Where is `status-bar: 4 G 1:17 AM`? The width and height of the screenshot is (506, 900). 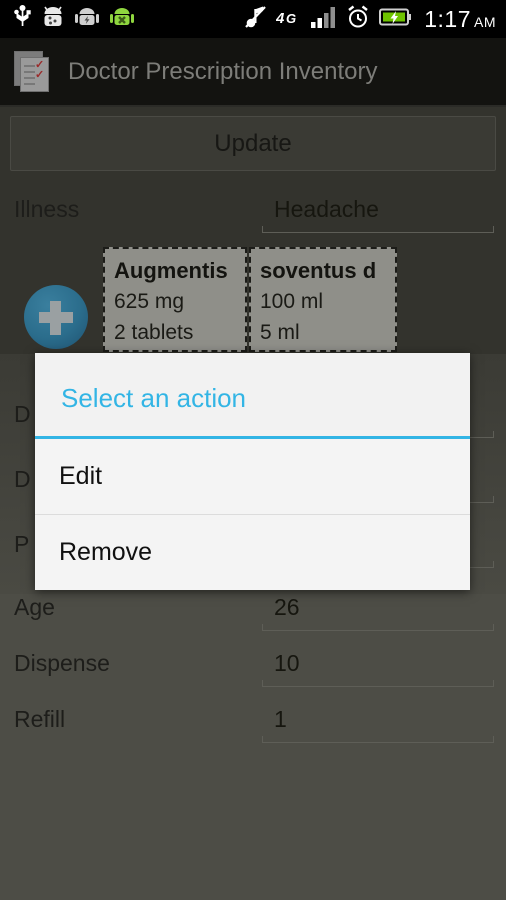 status-bar: 4 G 1:17 AM is located at coordinates (253, 19).